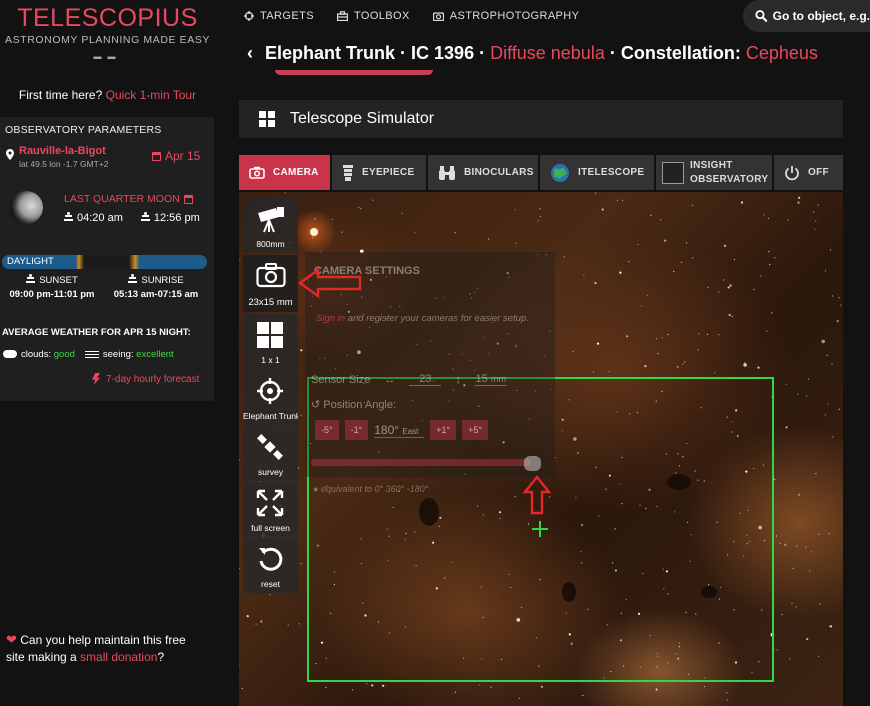  Describe the element at coordinates (128, 199) in the screenshot. I see `moon-phase: LAST QUARTER MOON` at that location.